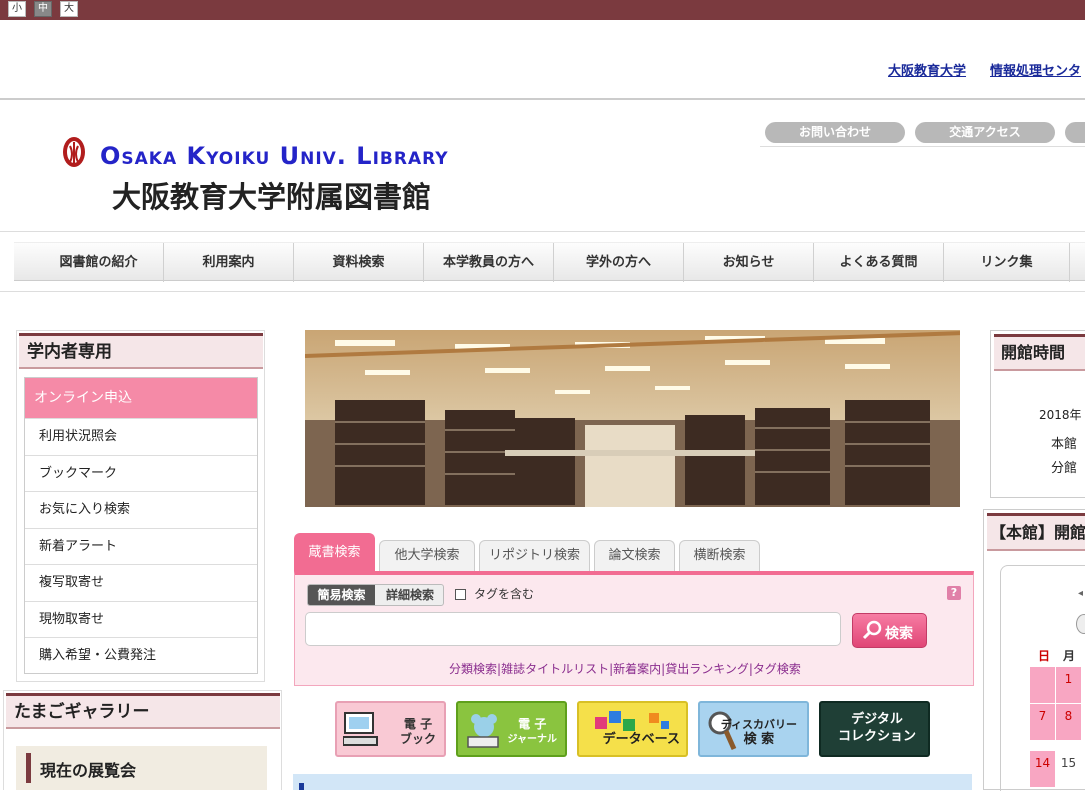 This screenshot has height=791, width=1085. Describe the element at coordinates (641, 739) in the screenshot. I see `database-banner-label: データベース` at that location.